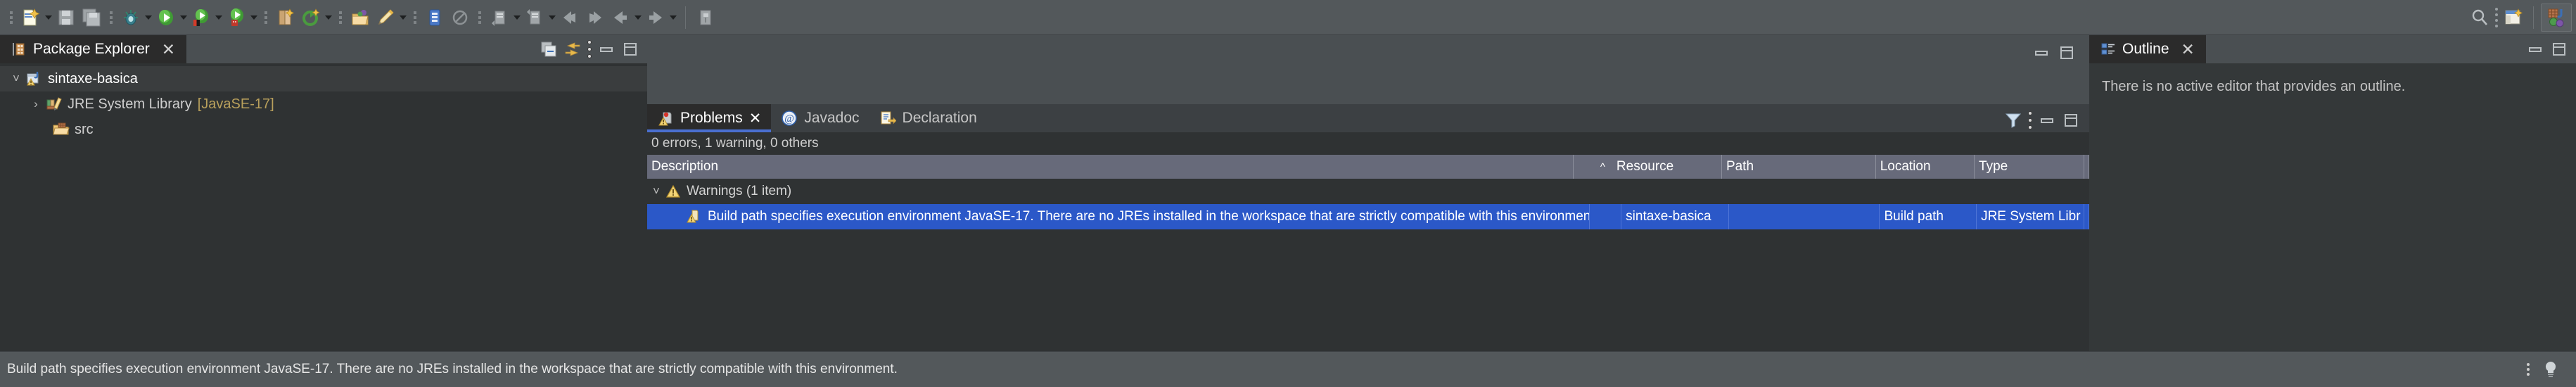 This screenshot has width=2576, height=387. Describe the element at coordinates (2479, 17) in the screenshot. I see `search-icon` at that location.